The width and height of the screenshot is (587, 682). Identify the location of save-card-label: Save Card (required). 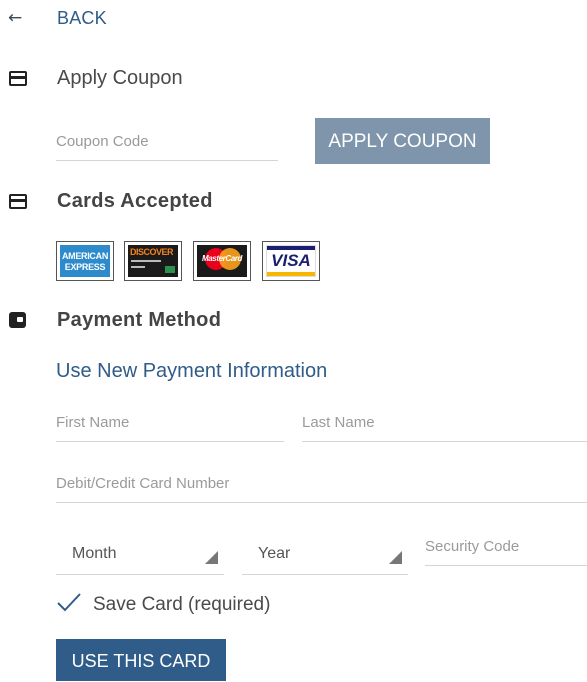
(181, 605).